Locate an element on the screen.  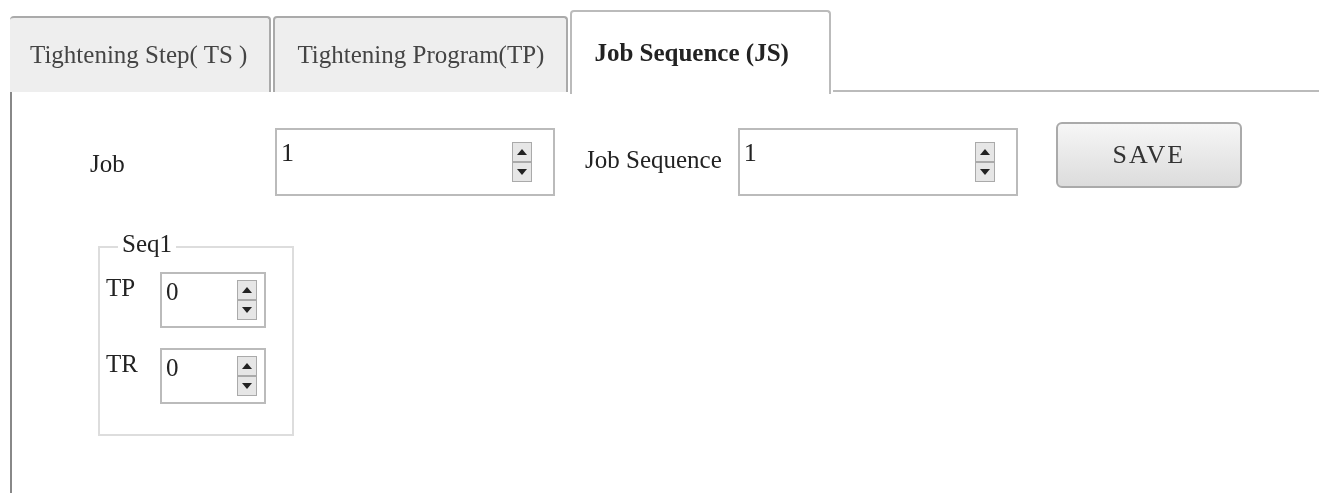
tab: Tightening Step( TS ) is located at coordinates (141, 54).